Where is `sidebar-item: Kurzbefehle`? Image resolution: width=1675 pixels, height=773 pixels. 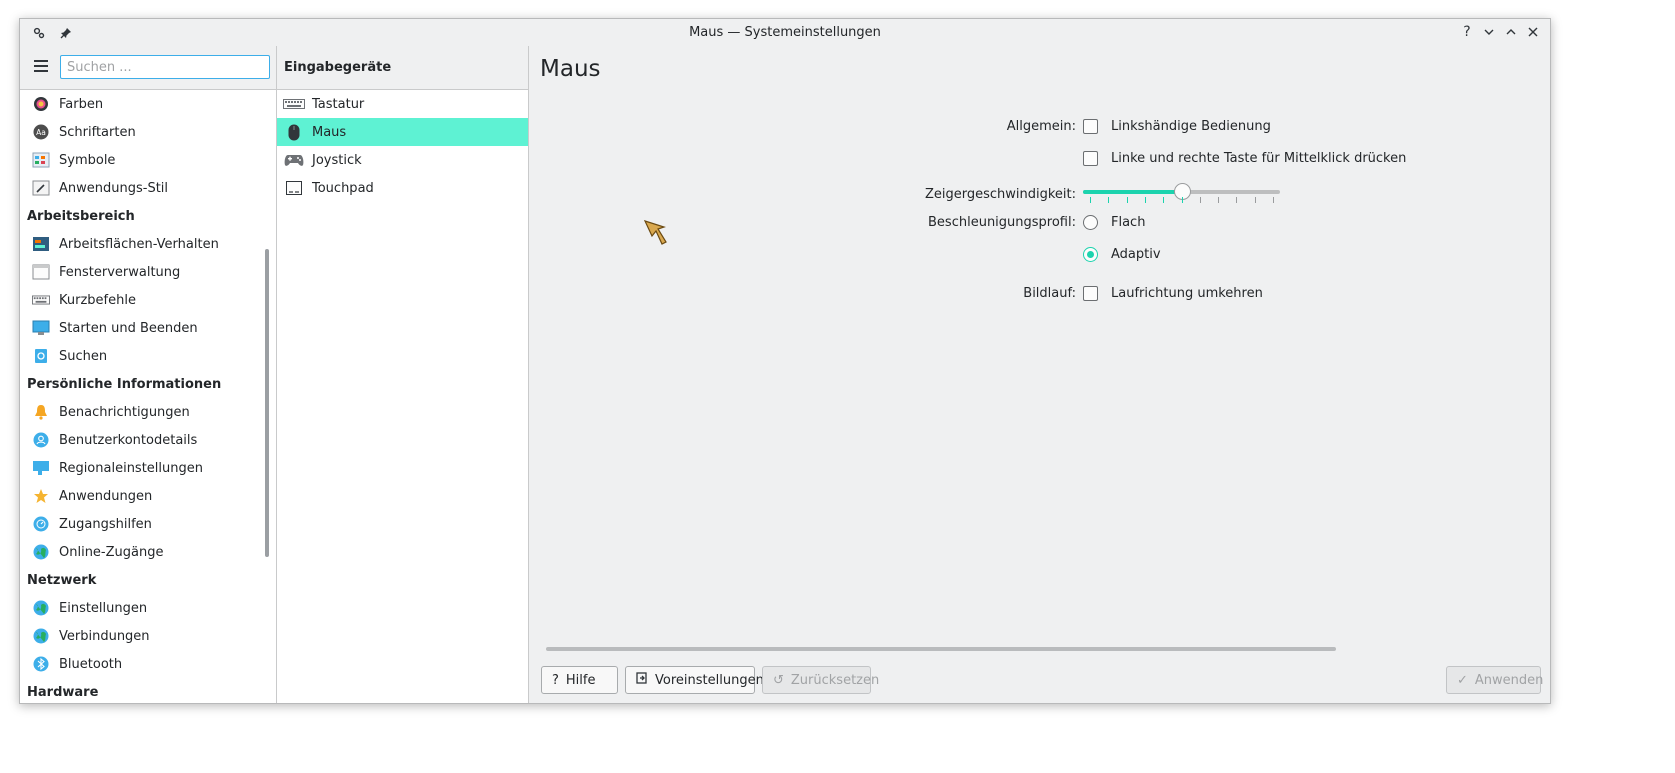
sidebar-item: Kurzbefehle is located at coordinates (143, 300).